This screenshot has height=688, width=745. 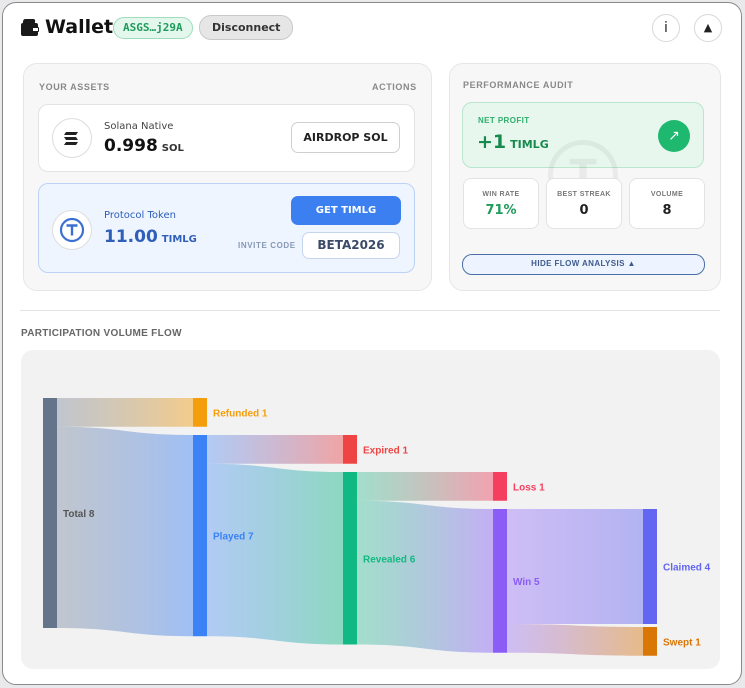 I want to click on assets-section-label: YOUR ASSETS, so click(x=74, y=87).